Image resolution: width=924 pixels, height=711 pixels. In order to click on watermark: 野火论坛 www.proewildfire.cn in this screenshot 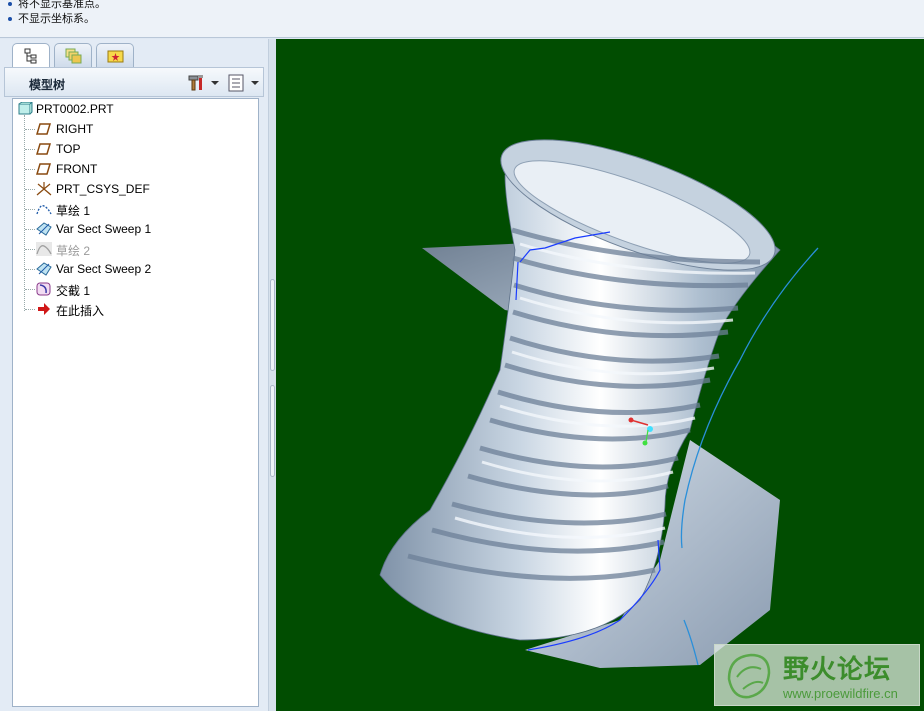, I will do `click(817, 675)`.